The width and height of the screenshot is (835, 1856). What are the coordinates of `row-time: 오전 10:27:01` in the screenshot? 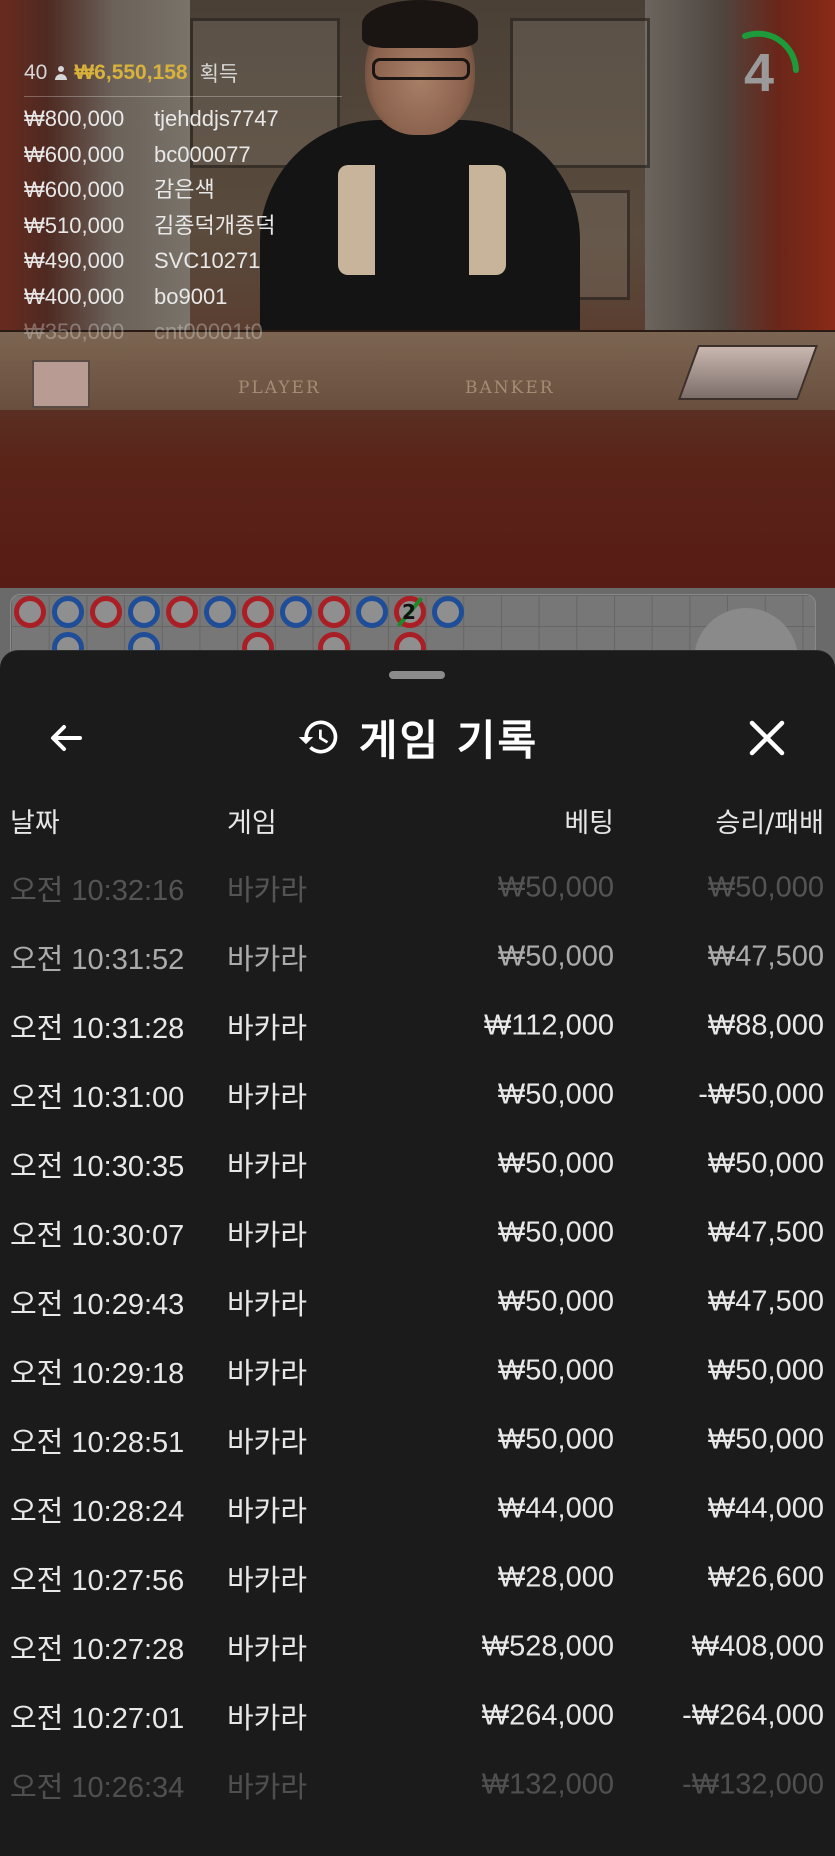 It's located at (97, 1718).